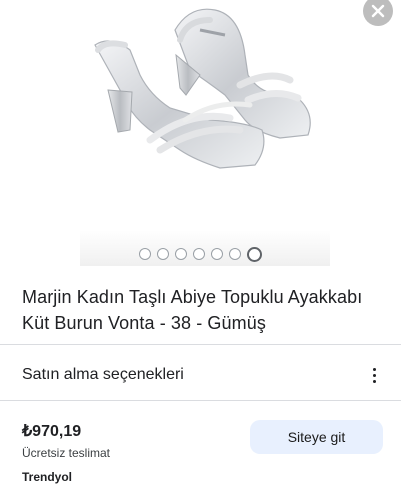  Describe the element at coordinates (316, 437) in the screenshot. I see `visit-site-button: Siteye git` at that location.